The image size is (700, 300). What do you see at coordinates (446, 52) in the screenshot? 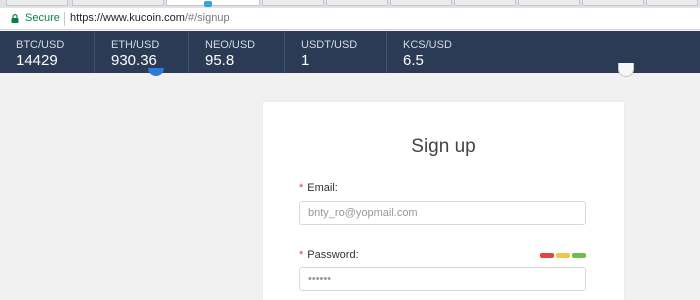
I see `ticker-item-kcs: KCS/USD 6.5` at bounding box center [446, 52].